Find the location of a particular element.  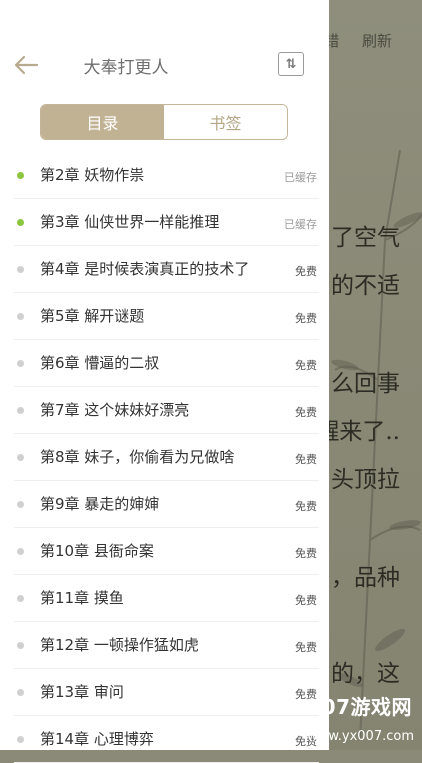

chapter-row: 第12章 一顿操作猛如虎 免费 is located at coordinates (166, 645).